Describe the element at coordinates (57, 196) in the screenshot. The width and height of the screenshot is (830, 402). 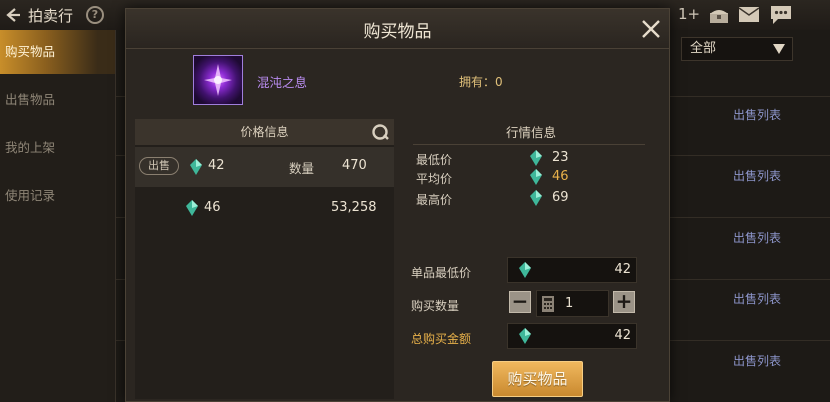
I see `sidebar-item-usage-log: 使用记录` at that location.